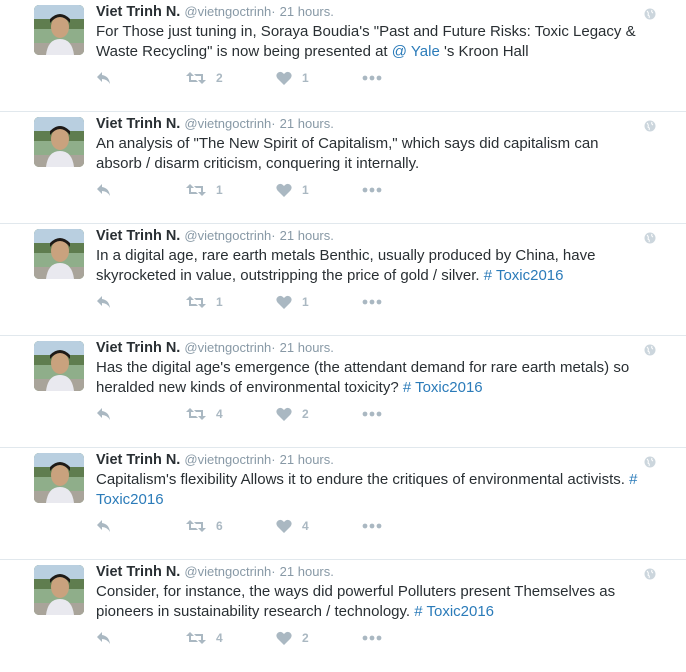 This screenshot has width=686, height=672. What do you see at coordinates (219, 638) in the screenshot?
I see `retweet-count: 4` at bounding box center [219, 638].